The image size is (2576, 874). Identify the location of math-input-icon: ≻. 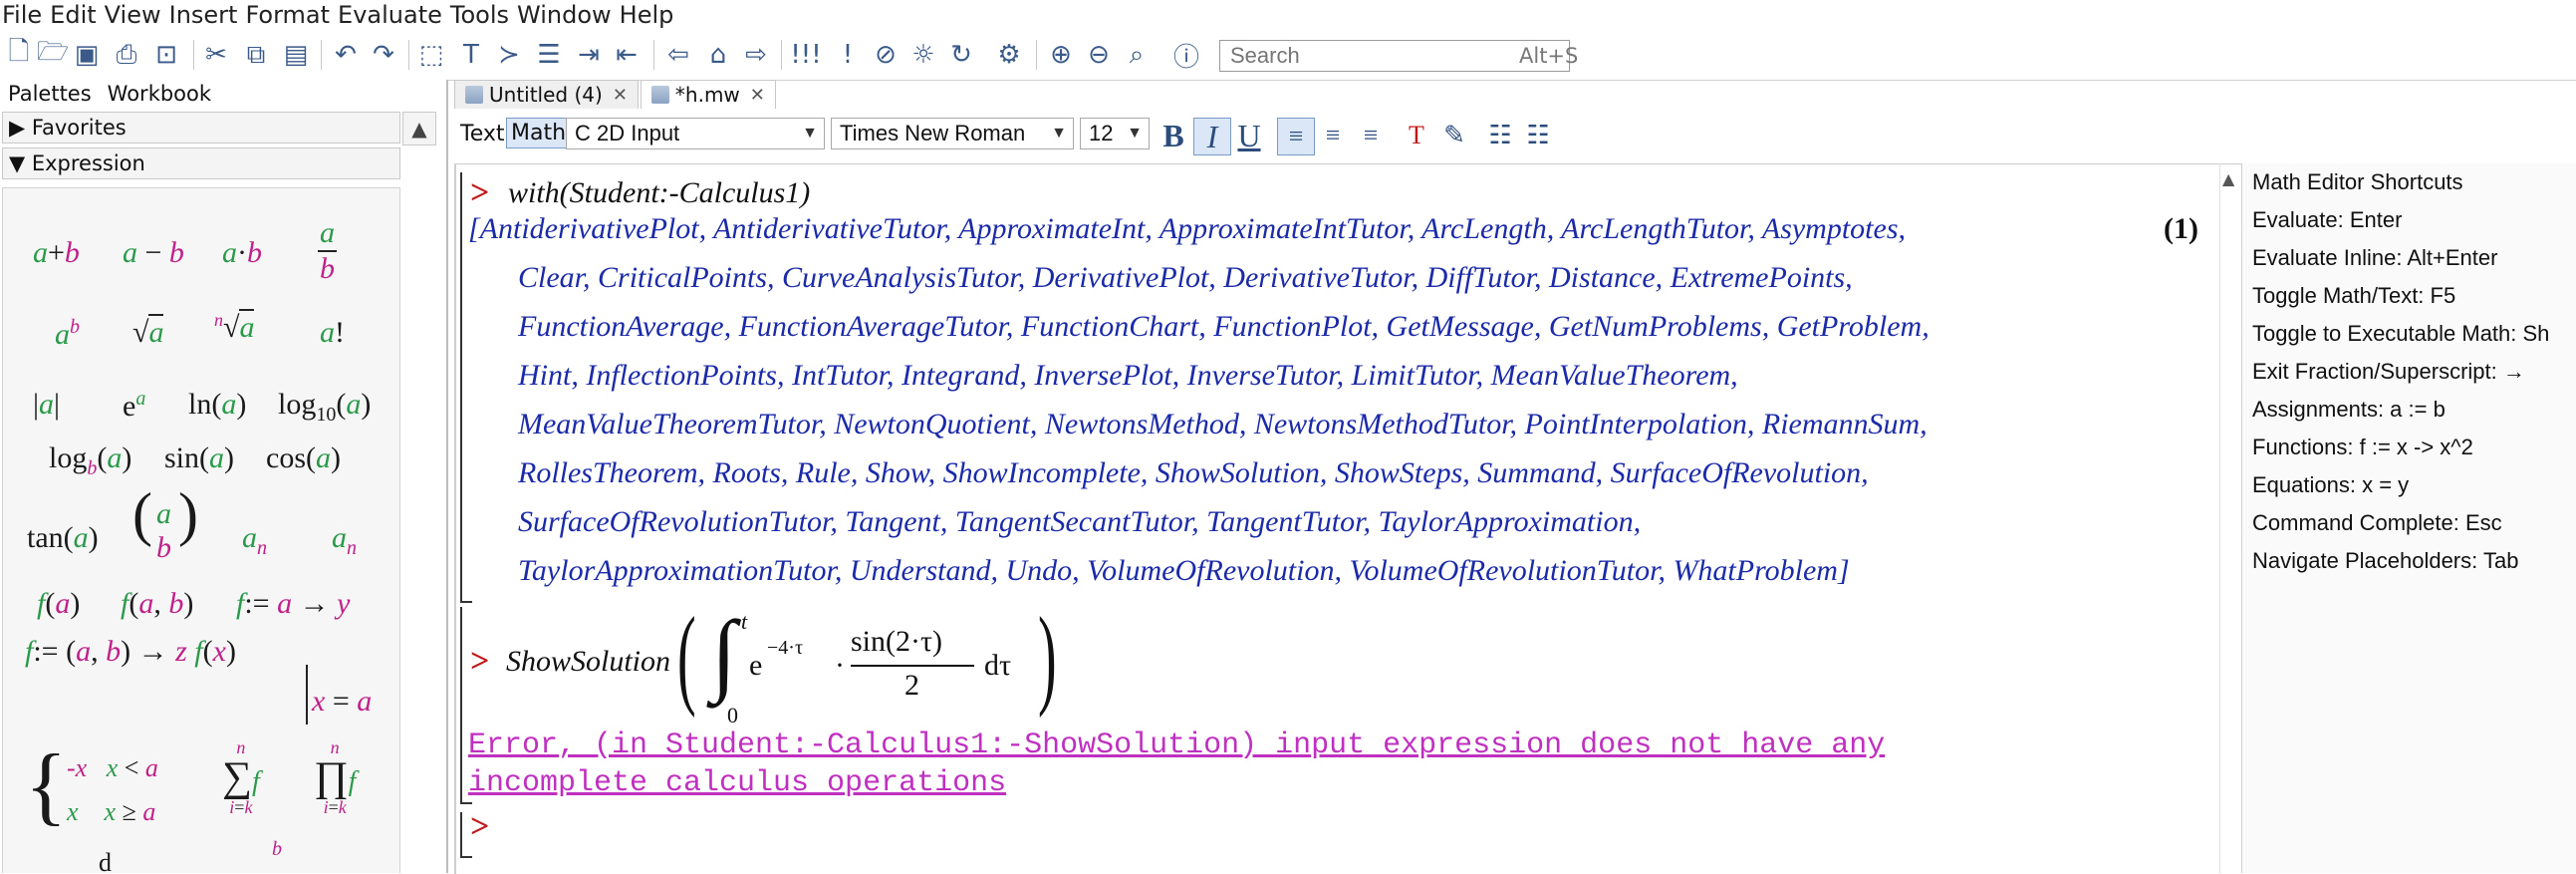
(509, 55).